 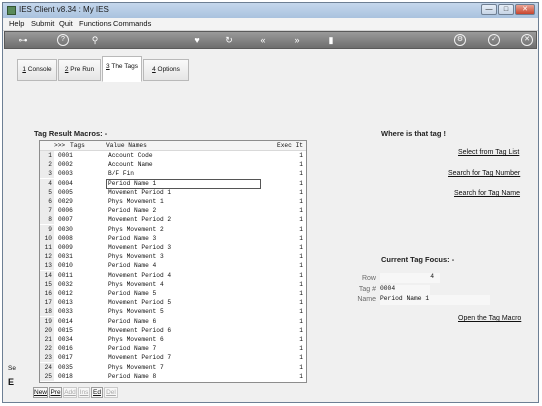 I want to click on new-button: New, so click(x=40, y=392).